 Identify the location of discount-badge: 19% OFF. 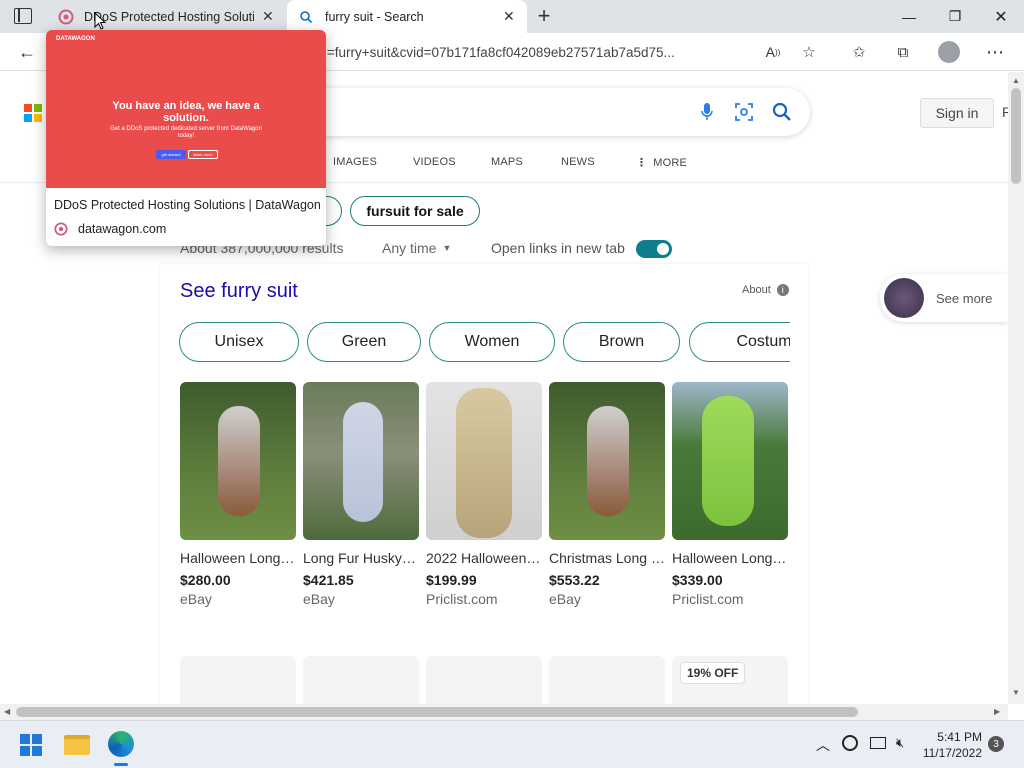
(713, 673).